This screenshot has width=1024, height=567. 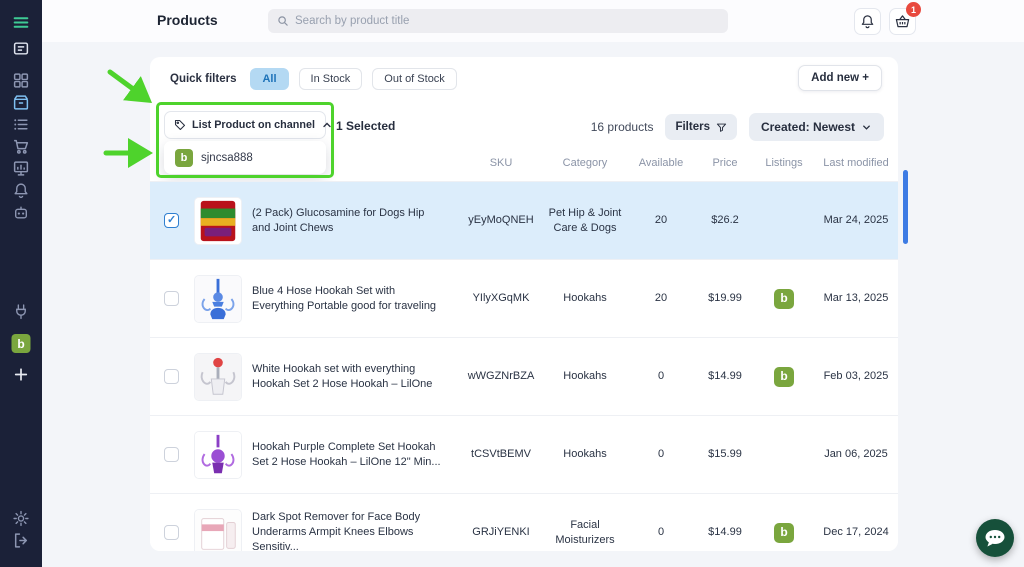 What do you see at coordinates (21, 124) in the screenshot?
I see `orders-list-icon` at bounding box center [21, 124].